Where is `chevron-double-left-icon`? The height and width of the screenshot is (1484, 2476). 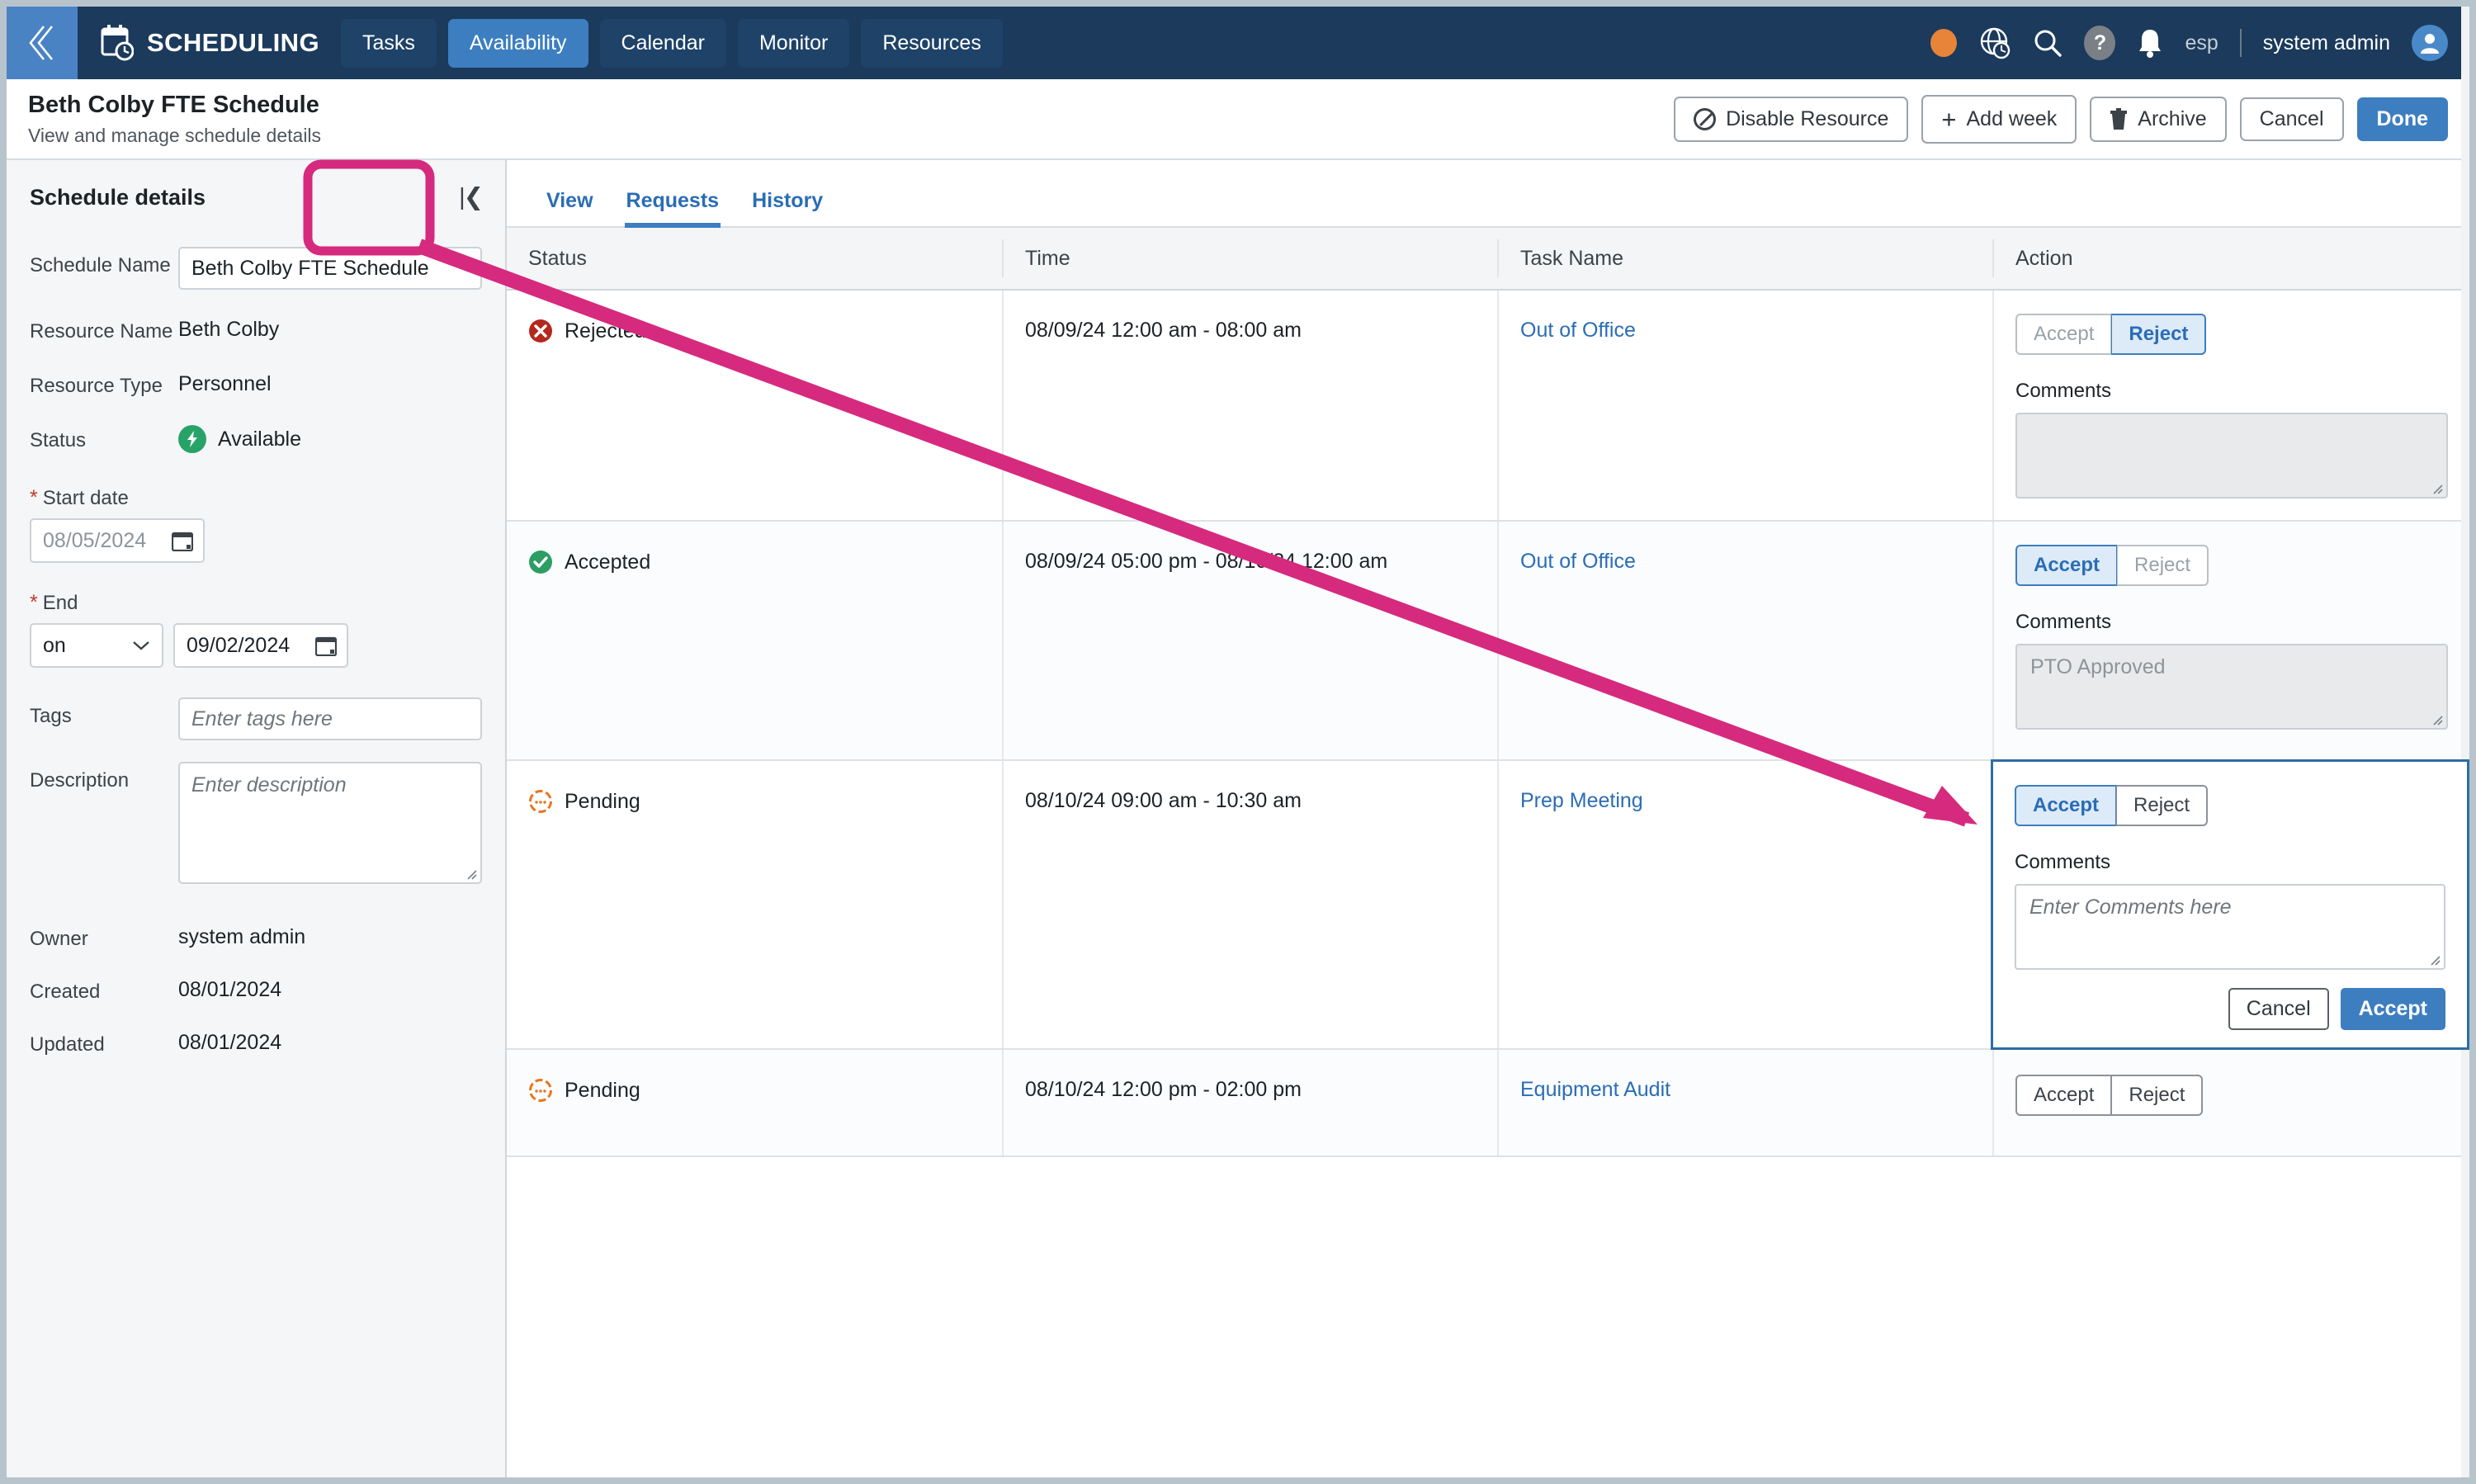
chevron-double-left-icon is located at coordinates (41, 43).